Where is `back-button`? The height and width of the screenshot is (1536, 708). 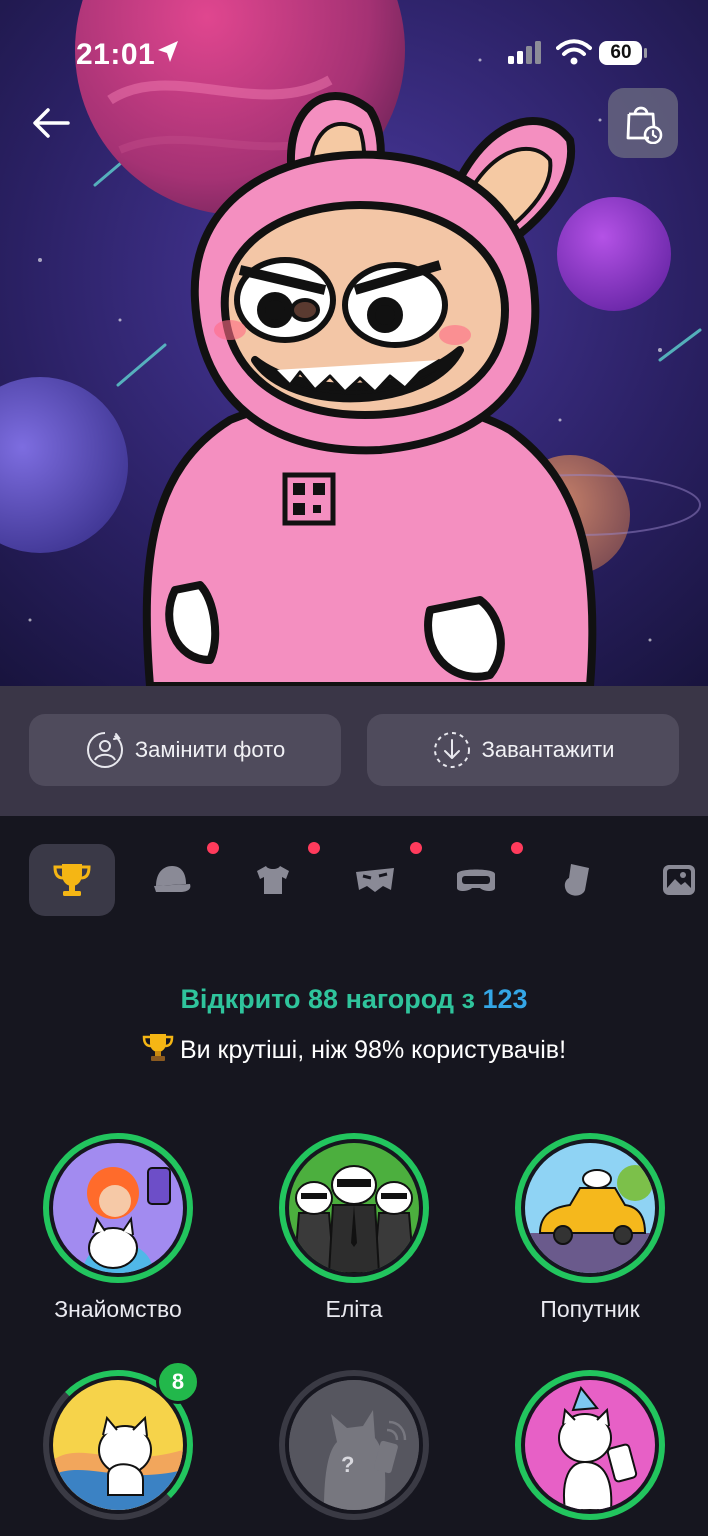 back-button is located at coordinates (52, 124).